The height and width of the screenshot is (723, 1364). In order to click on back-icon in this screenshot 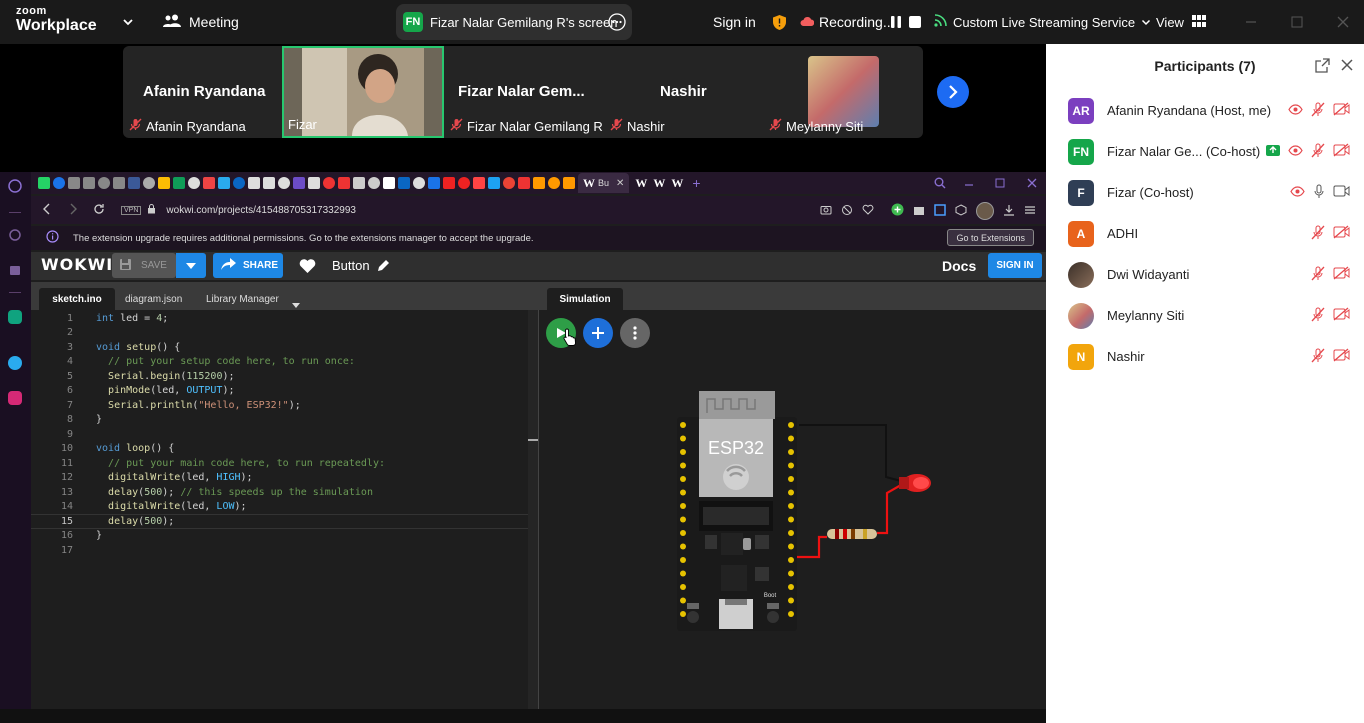, I will do `click(47, 210)`.